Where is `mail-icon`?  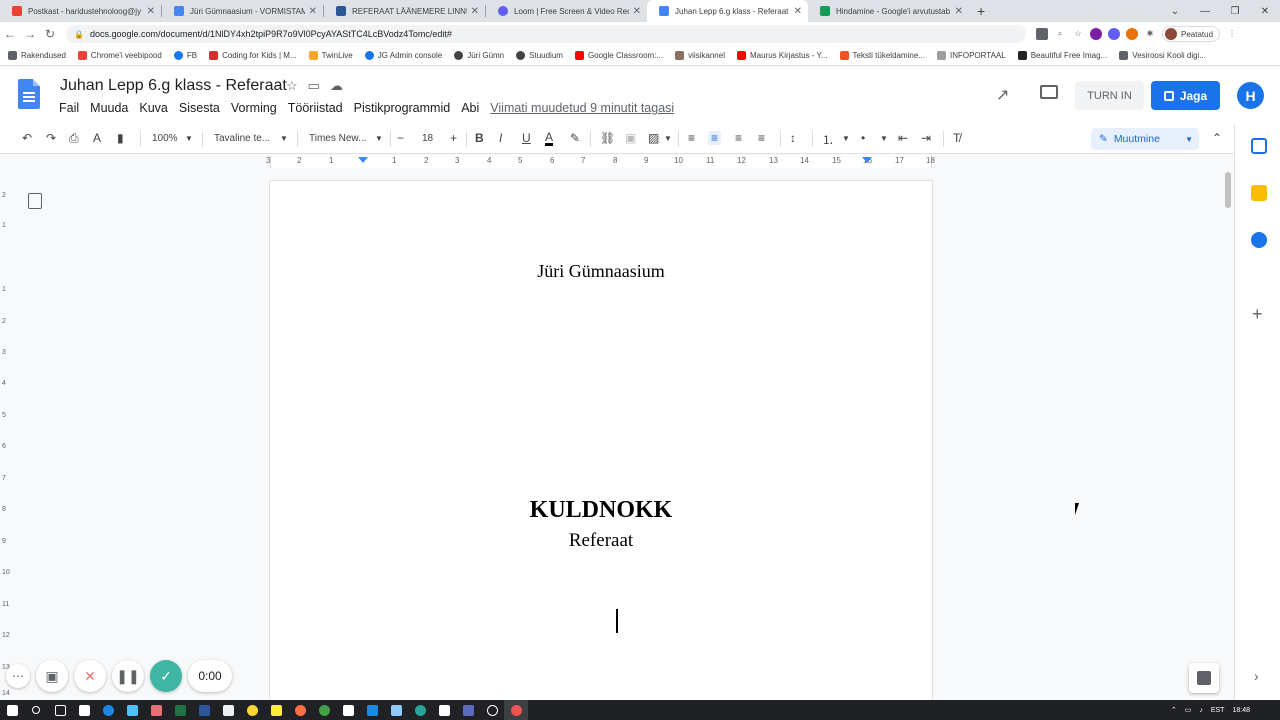
mail-icon is located at coordinates (372, 710).